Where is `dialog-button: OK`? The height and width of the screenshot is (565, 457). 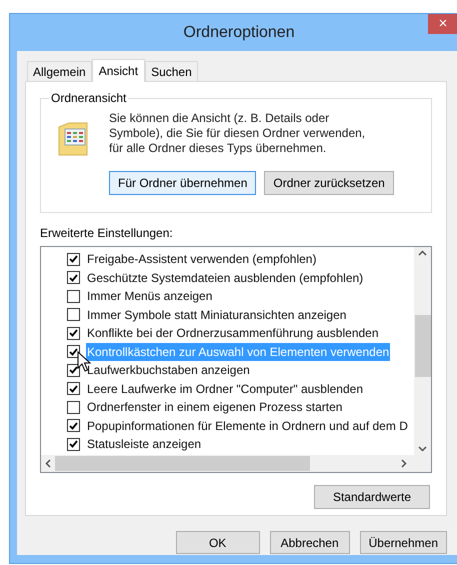 dialog-button: OK is located at coordinates (218, 542).